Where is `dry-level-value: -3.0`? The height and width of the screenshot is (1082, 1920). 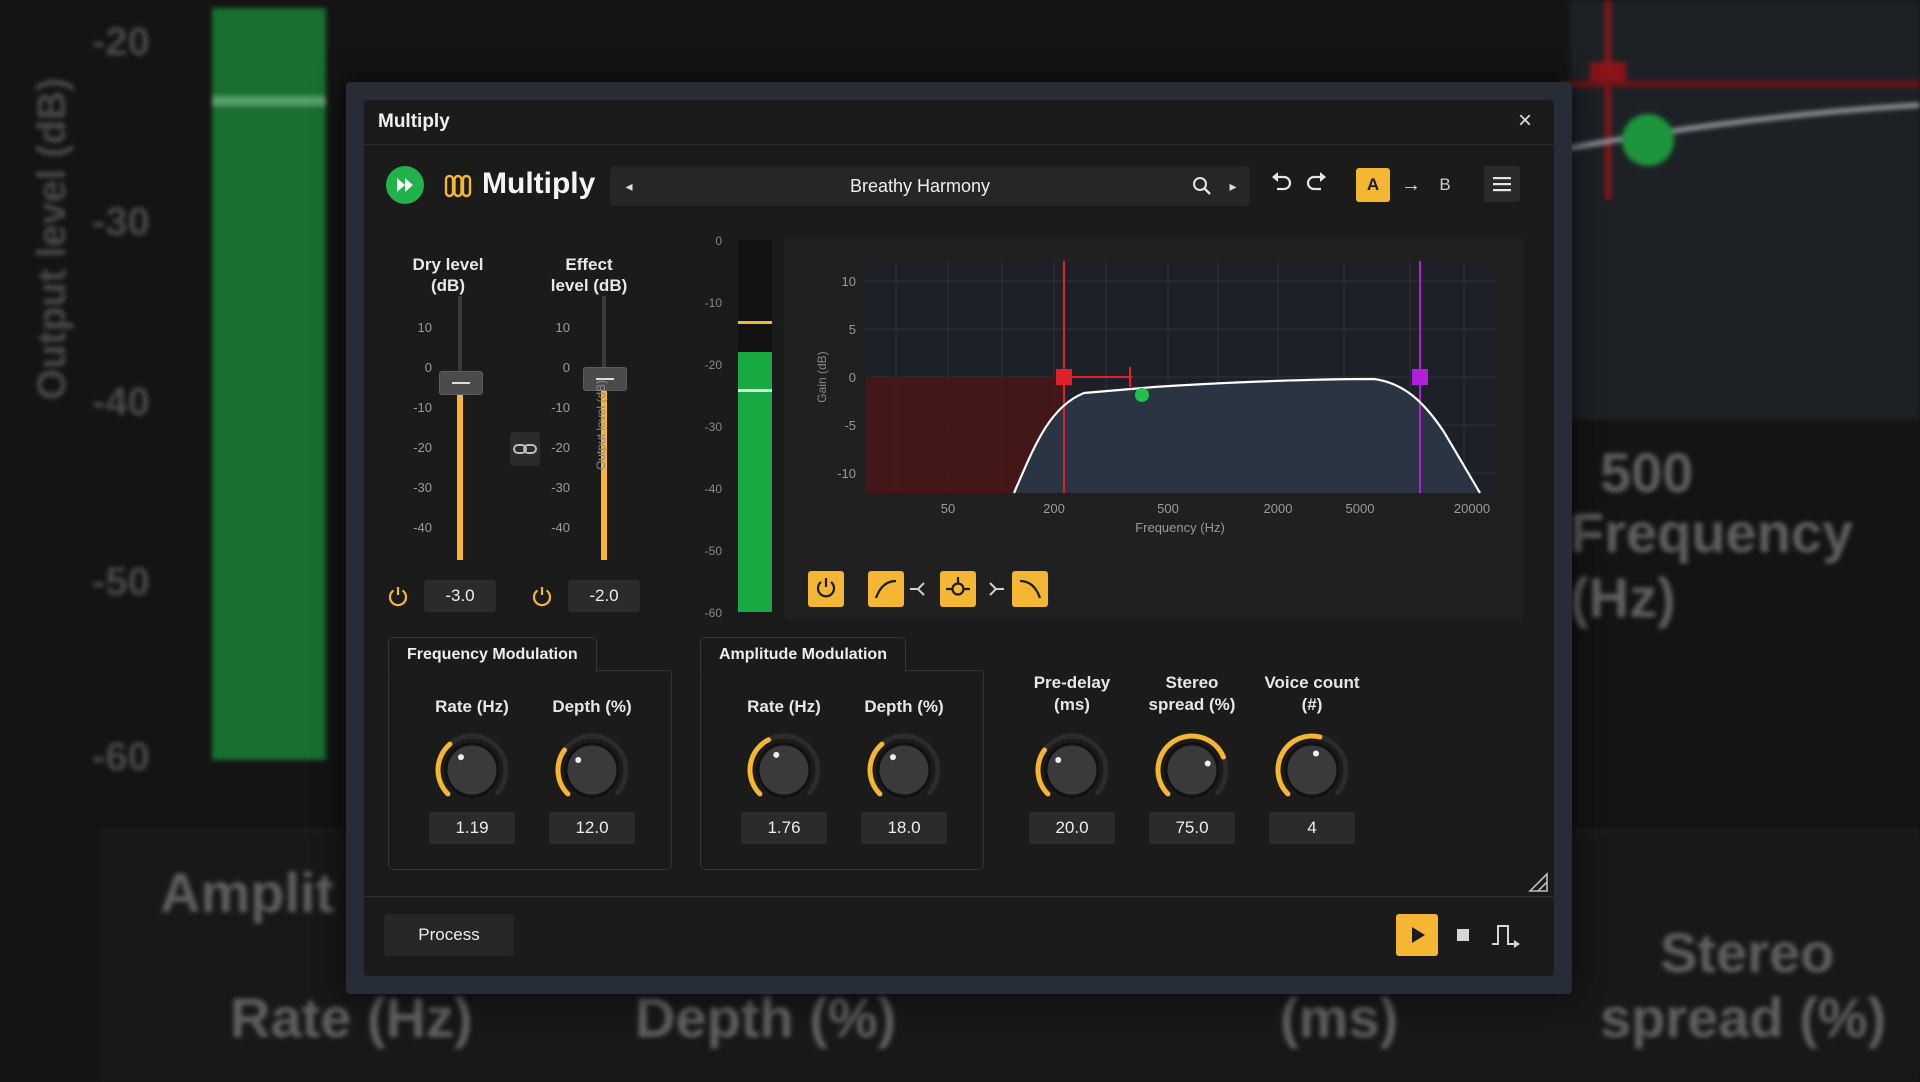 dry-level-value: -3.0 is located at coordinates (460, 596).